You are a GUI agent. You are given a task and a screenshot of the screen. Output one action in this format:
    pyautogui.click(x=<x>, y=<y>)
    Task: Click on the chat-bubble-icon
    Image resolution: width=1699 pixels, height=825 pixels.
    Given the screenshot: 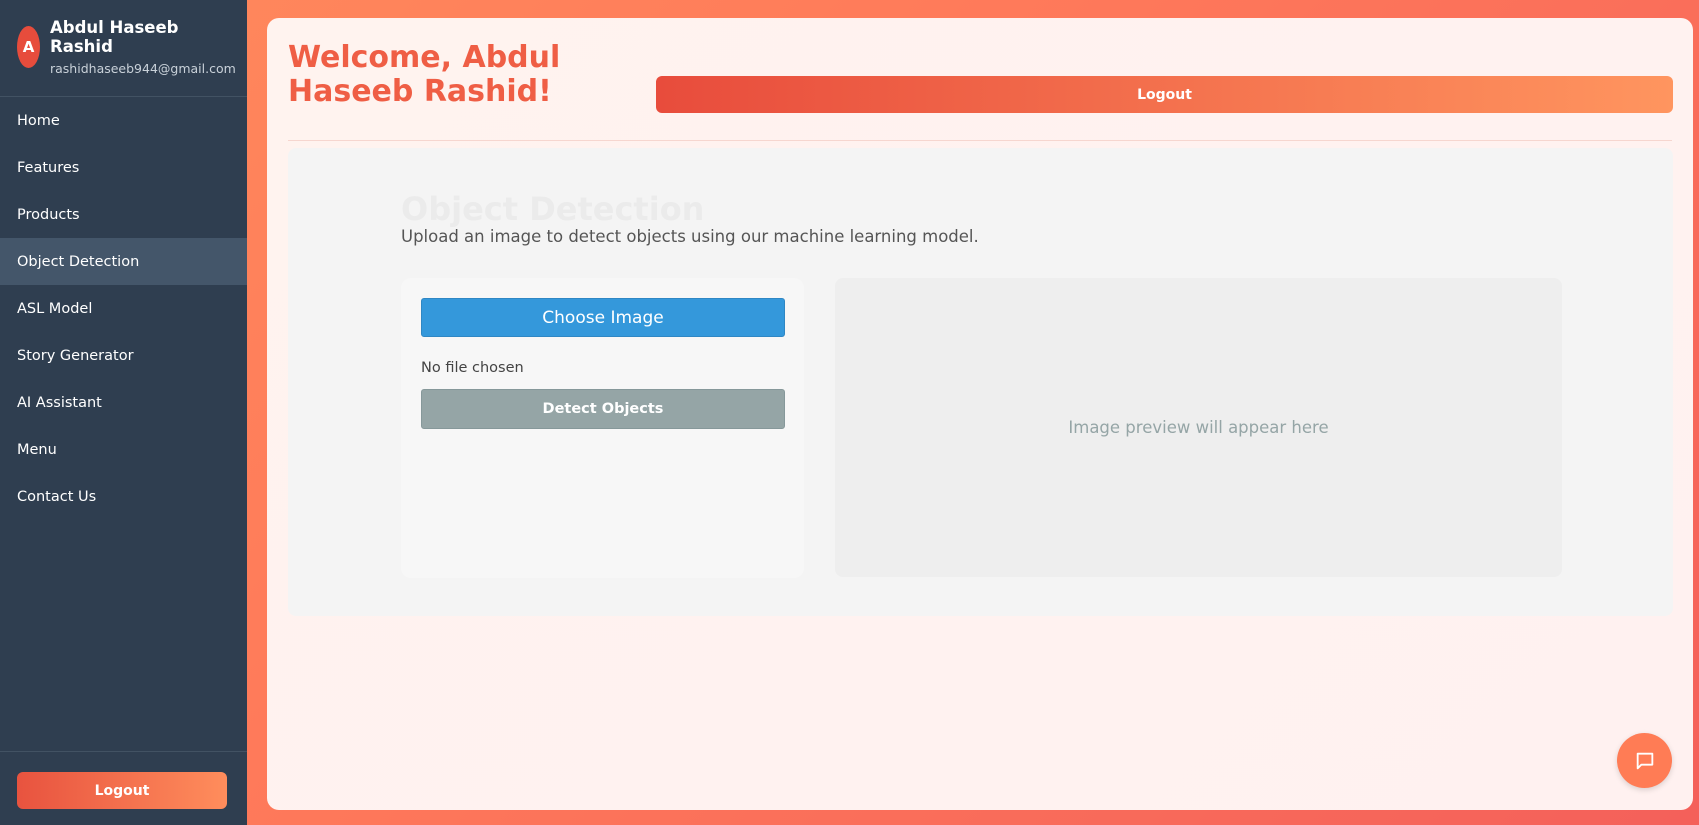 What is the action you would take?
    pyautogui.click(x=1644, y=760)
    